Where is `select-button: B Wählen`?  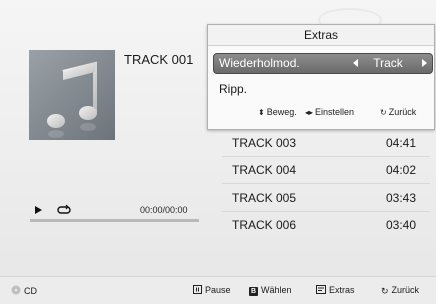 select-button: B Wählen is located at coordinates (270, 290).